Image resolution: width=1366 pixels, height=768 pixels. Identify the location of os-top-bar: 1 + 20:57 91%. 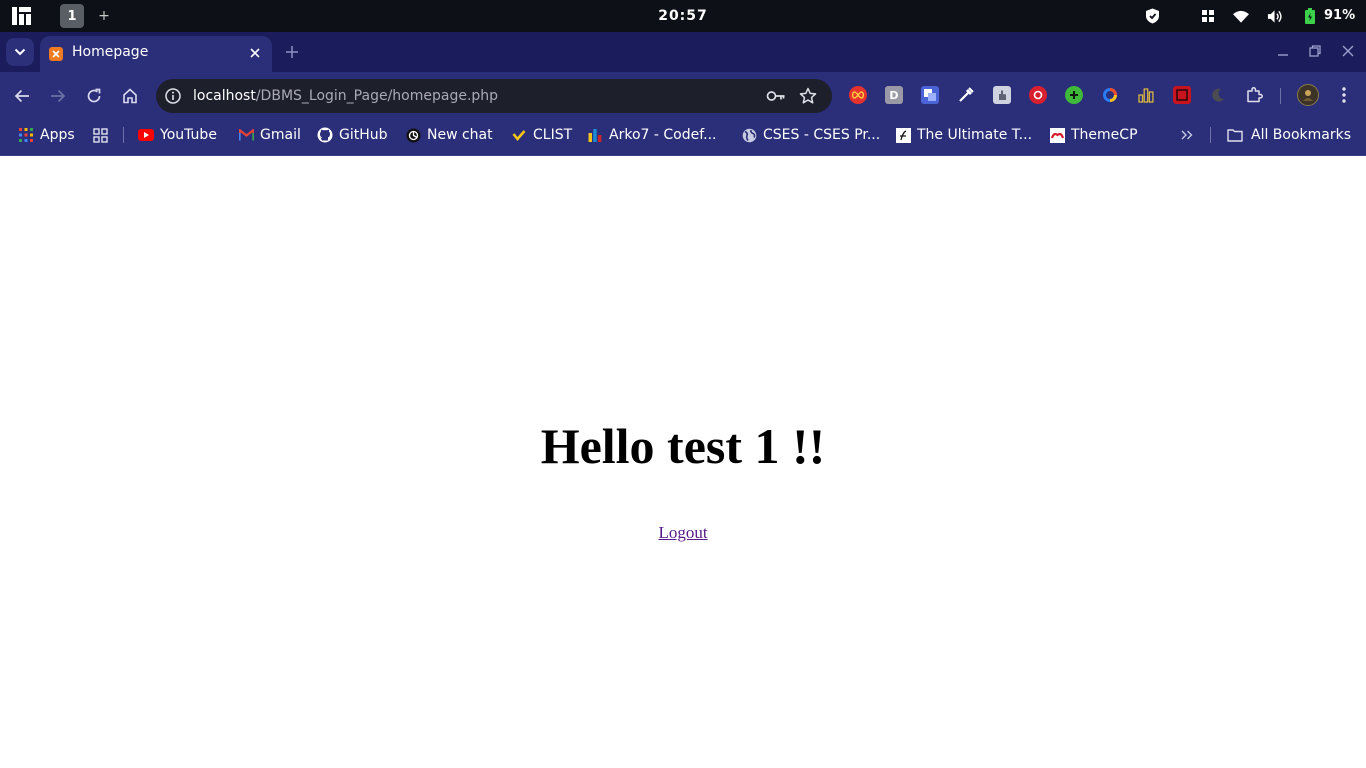
(683, 16).